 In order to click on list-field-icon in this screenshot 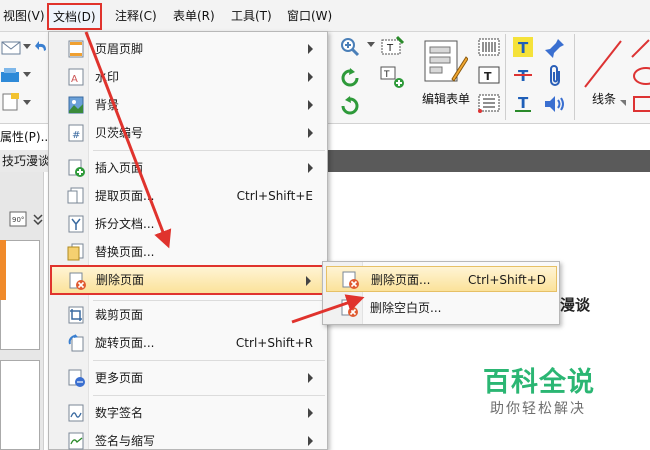, I will do `click(489, 103)`.